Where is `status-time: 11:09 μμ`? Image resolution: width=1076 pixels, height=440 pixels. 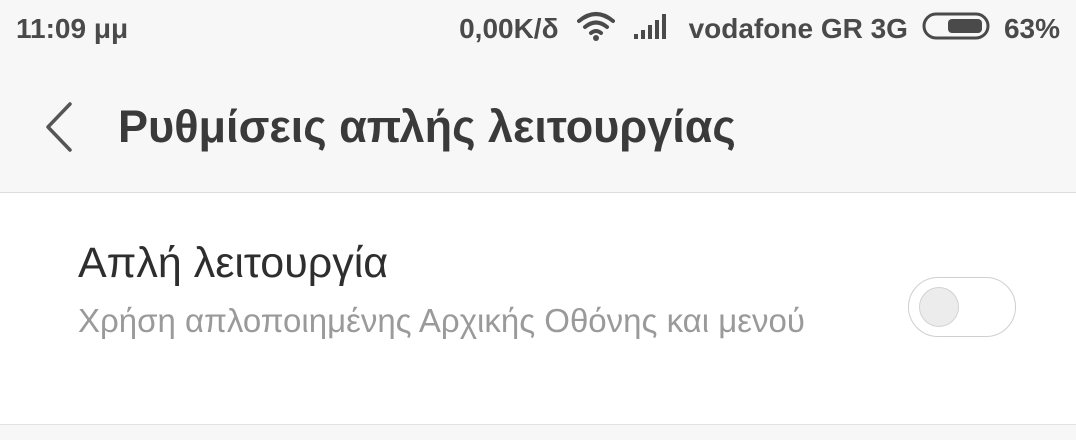
status-time: 11:09 μμ is located at coordinates (72, 28).